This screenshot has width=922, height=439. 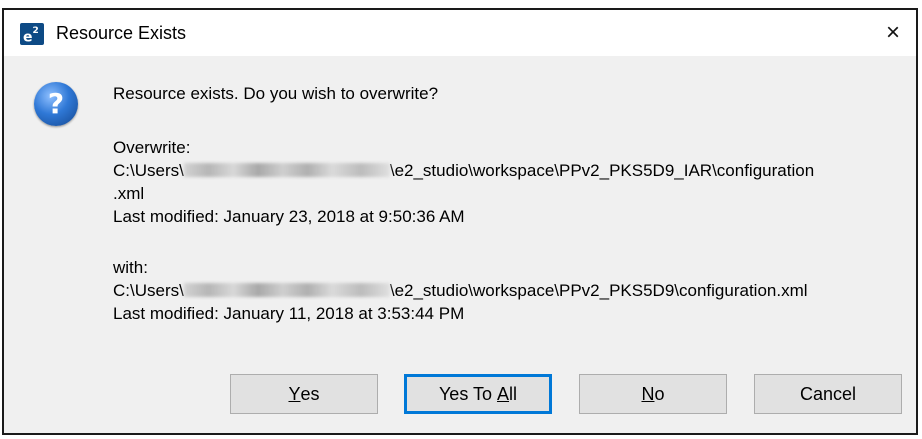 What do you see at coordinates (503, 393) in the screenshot?
I see `yes-to-all-mnemonic: A` at bounding box center [503, 393].